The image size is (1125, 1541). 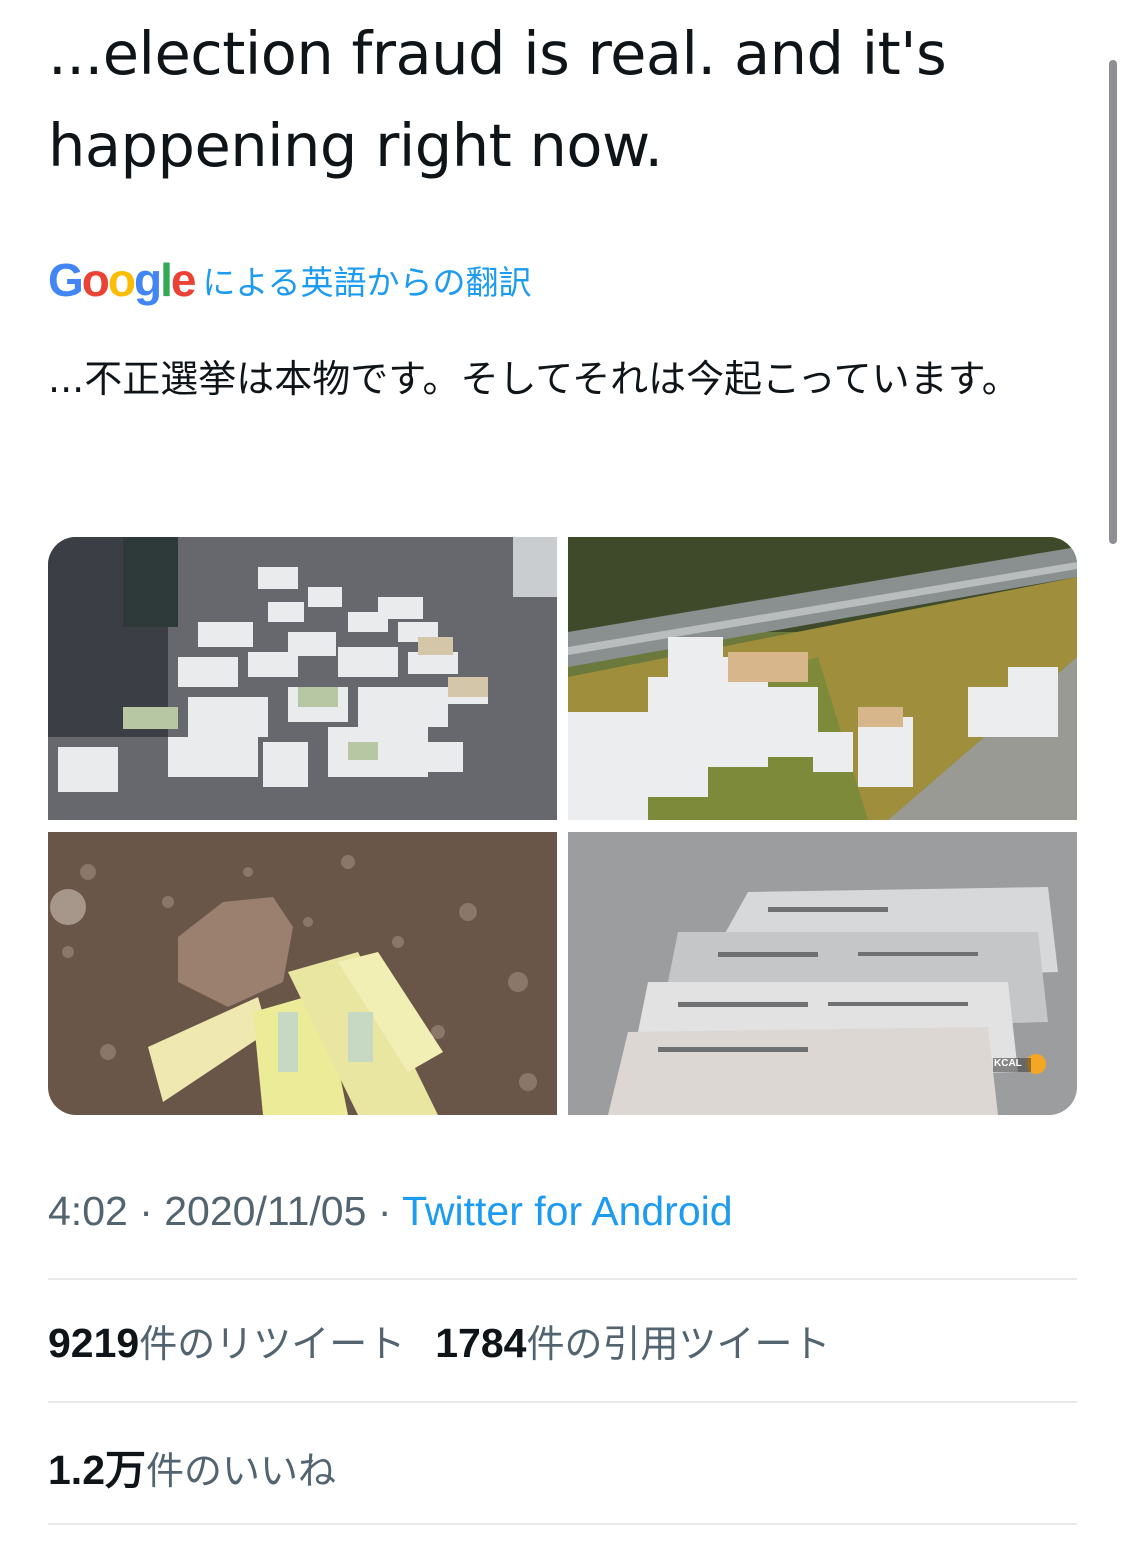 I want to click on google-logo: Google, so click(x=122, y=280).